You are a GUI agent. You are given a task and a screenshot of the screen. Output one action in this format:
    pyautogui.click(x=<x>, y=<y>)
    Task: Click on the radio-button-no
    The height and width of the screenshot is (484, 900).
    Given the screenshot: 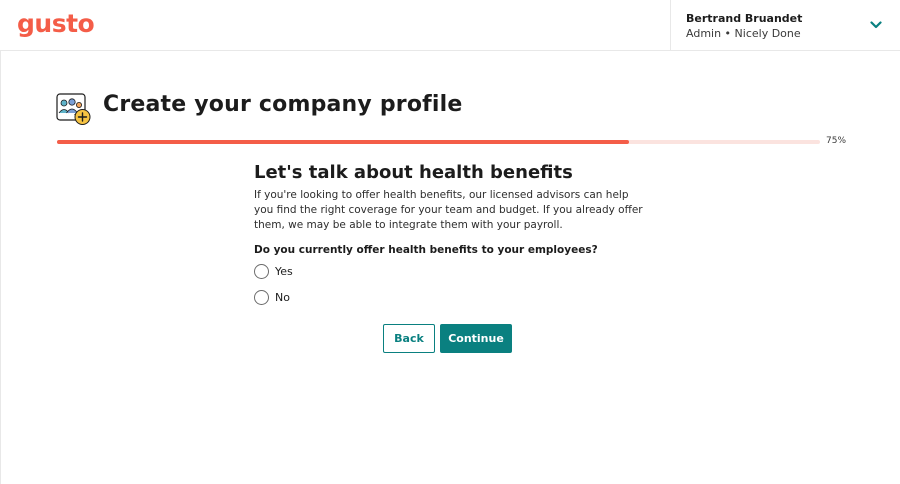 What is the action you would take?
    pyautogui.click(x=261, y=297)
    